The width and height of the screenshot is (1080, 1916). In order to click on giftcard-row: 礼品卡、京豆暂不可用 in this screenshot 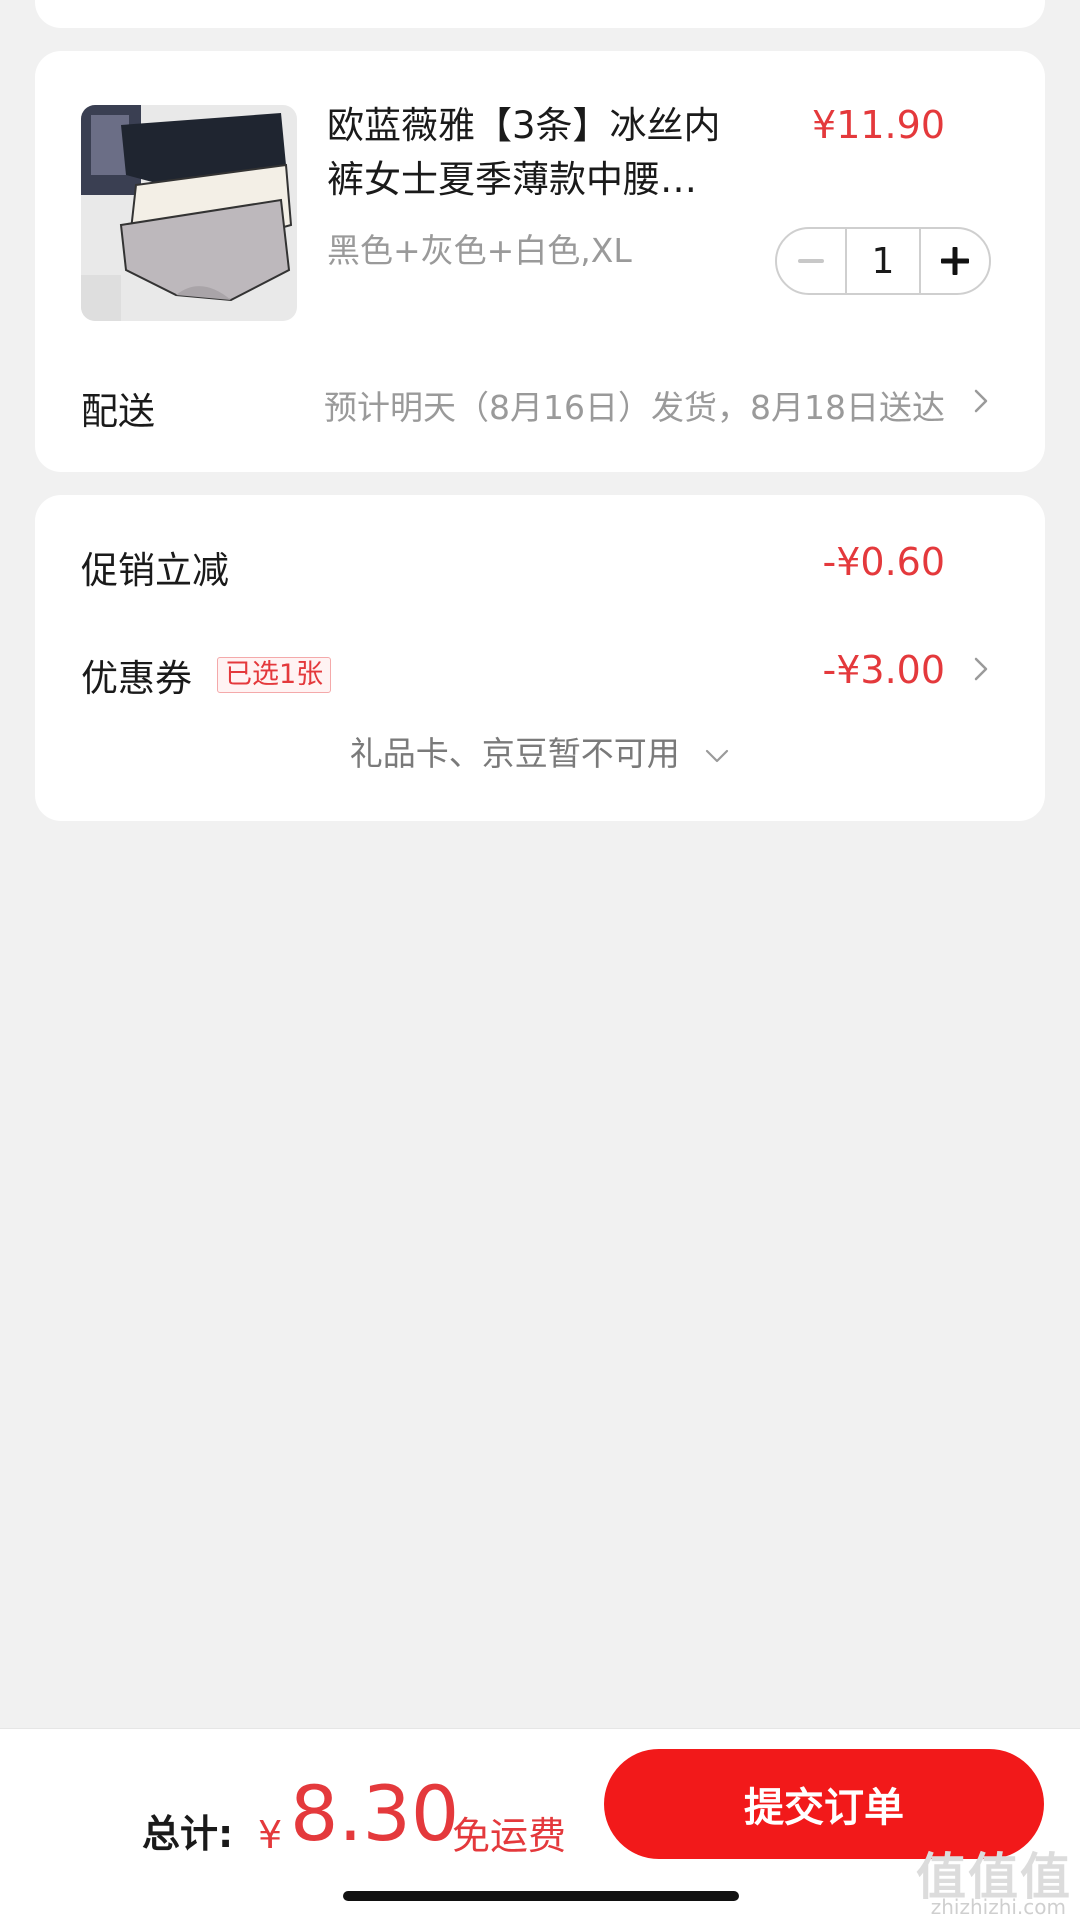, I will do `click(540, 751)`.